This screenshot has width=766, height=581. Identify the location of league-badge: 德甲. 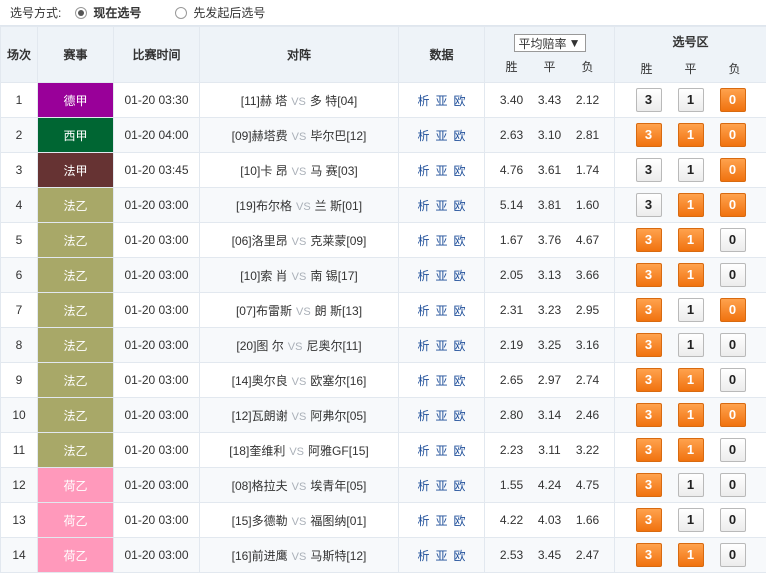
(75, 100).